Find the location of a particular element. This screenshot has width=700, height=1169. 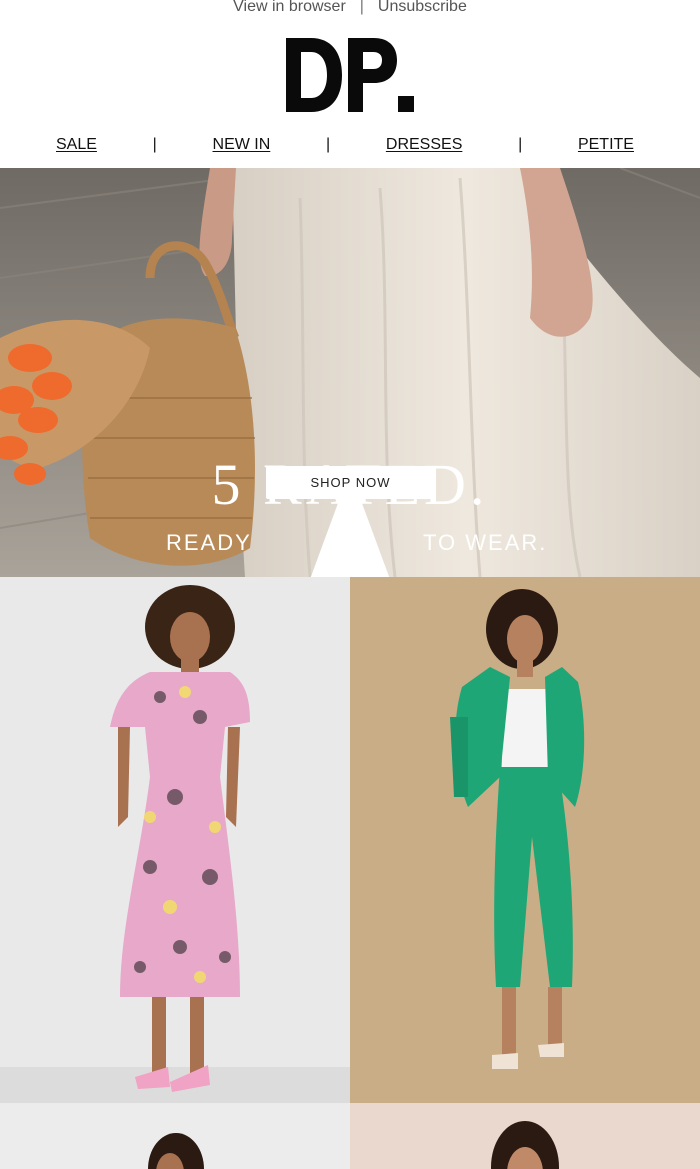

hero-subtitle-left: READY is located at coordinates (209, 542).